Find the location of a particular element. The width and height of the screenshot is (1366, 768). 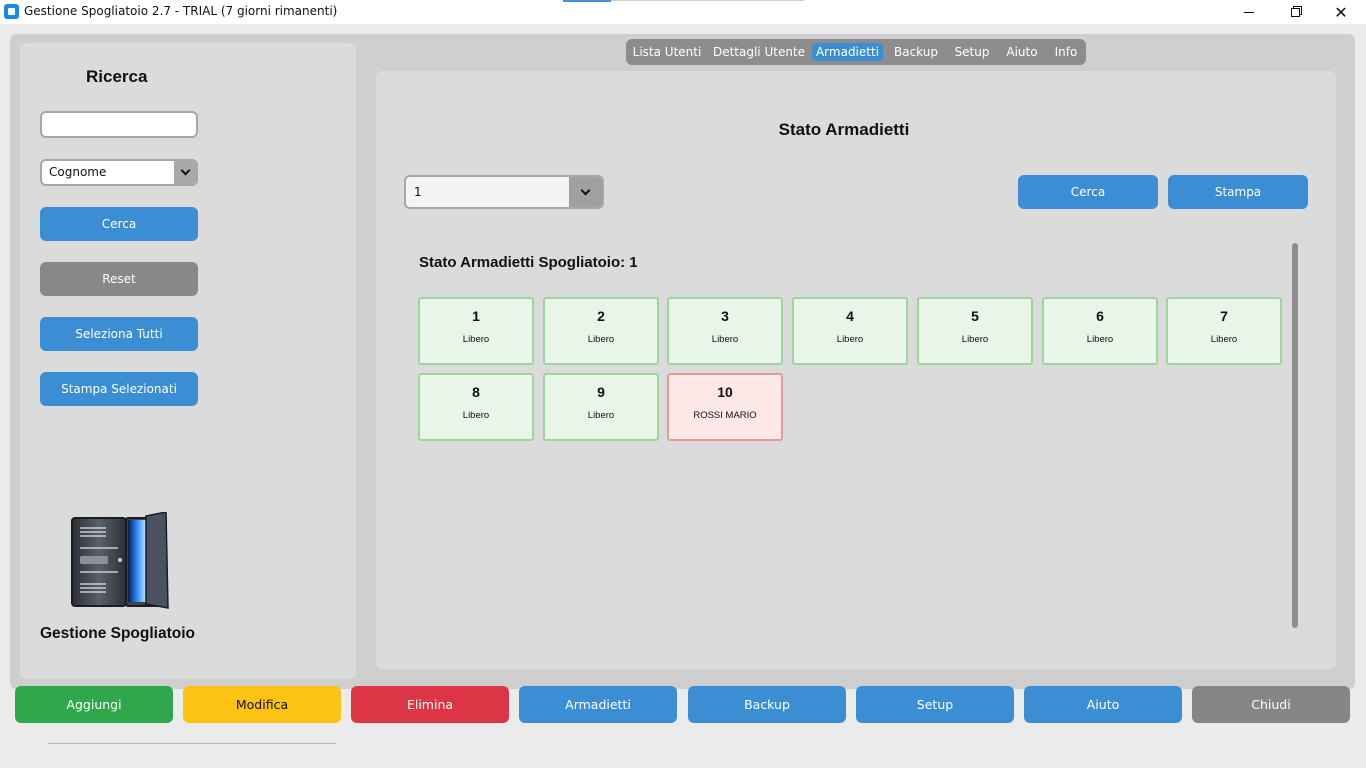

tab-aiuto: Aiuto is located at coordinates (1022, 52).